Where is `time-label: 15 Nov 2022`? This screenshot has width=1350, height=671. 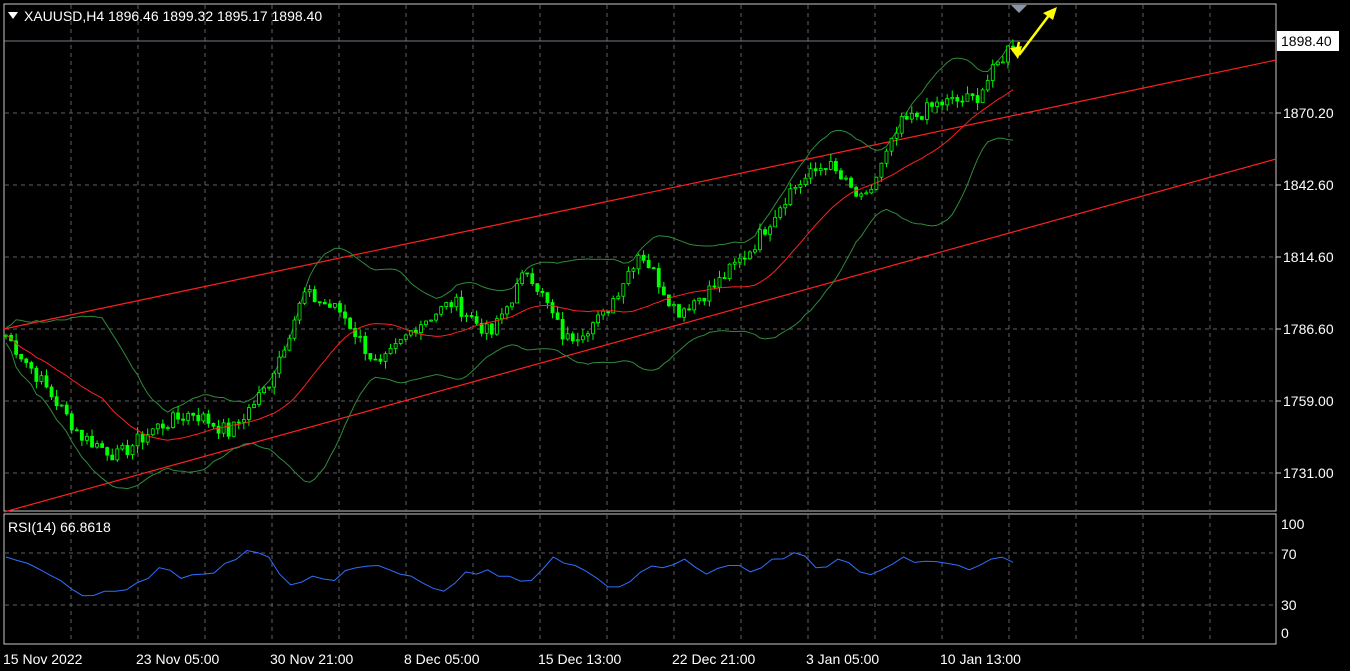
time-label: 15 Nov 2022 is located at coordinates (43, 659).